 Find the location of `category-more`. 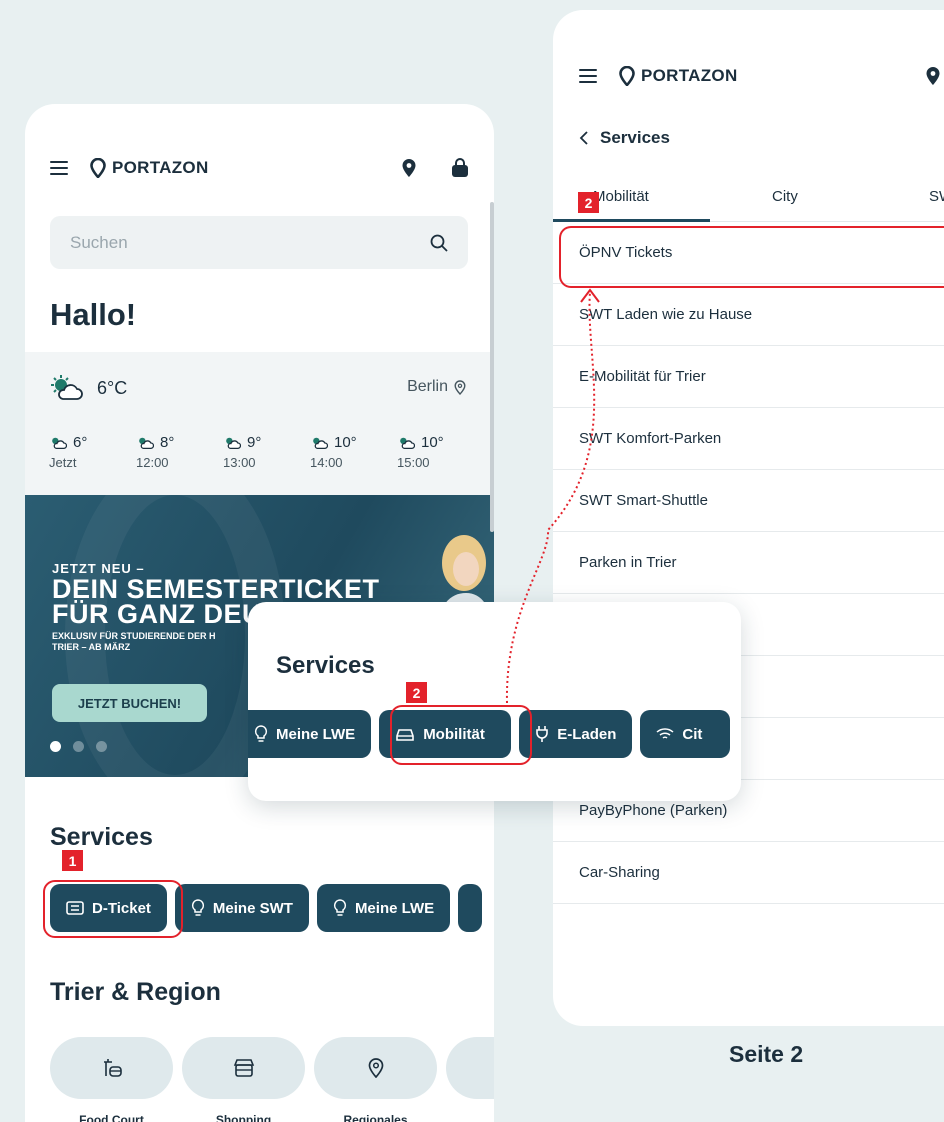

category-more is located at coordinates (470, 1079).